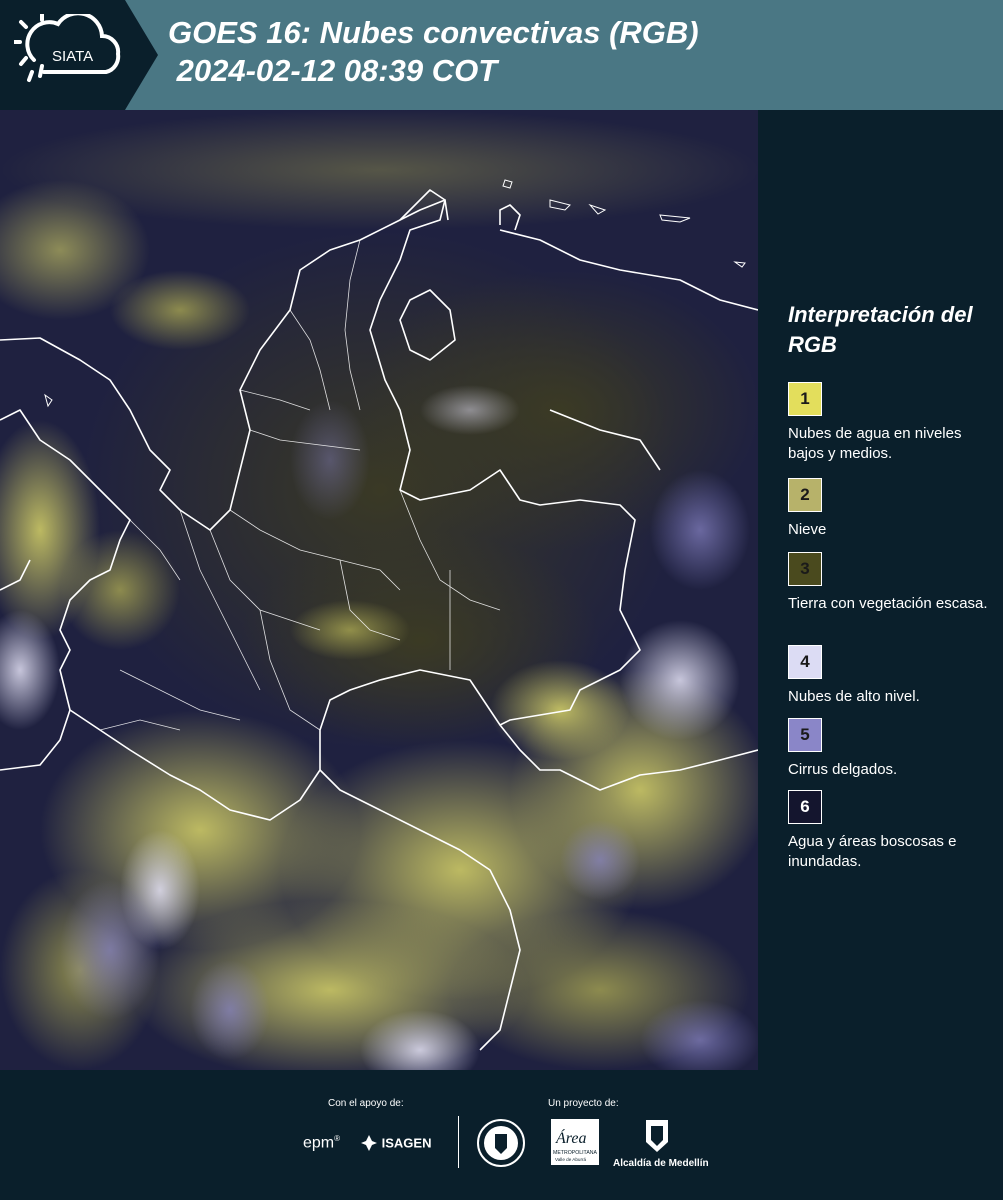 Image resolution: width=1003 pixels, height=1200 pixels. What do you see at coordinates (501, 1143) in the screenshot?
I see `medellin-seal-icon` at bounding box center [501, 1143].